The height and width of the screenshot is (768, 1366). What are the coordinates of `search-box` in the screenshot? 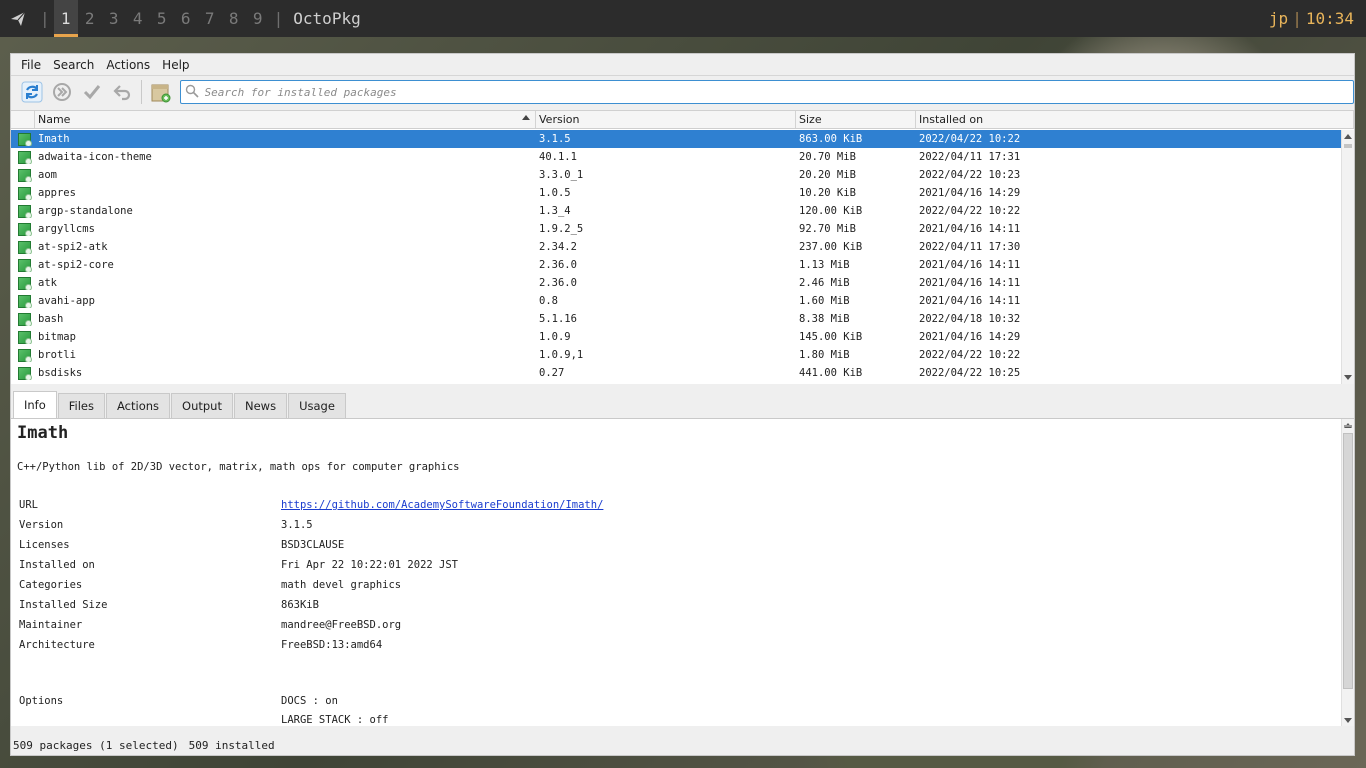 It's located at (766, 92).